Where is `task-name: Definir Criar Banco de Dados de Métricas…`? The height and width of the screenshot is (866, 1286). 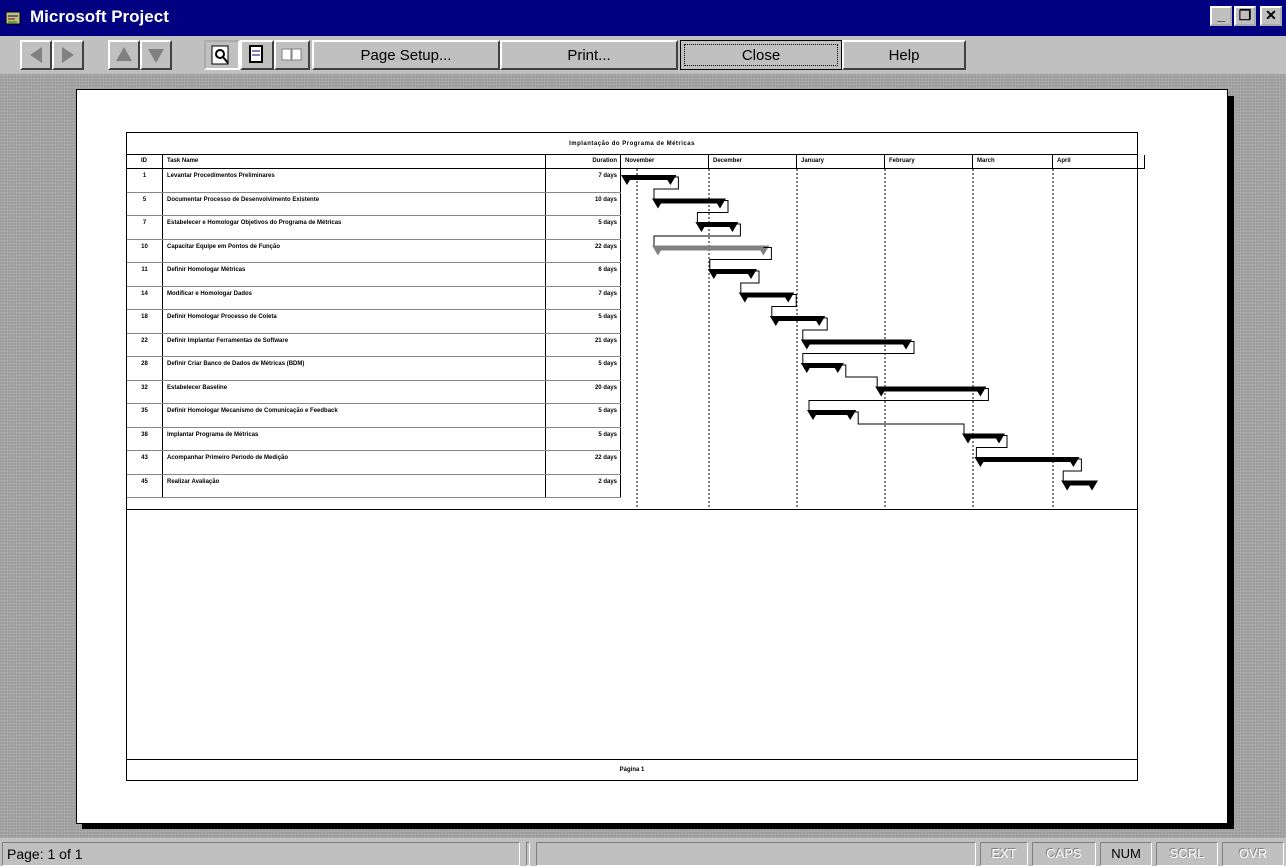 task-name: Definir Criar Banco de Dados de Métricas… is located at coordinates (354, 368).